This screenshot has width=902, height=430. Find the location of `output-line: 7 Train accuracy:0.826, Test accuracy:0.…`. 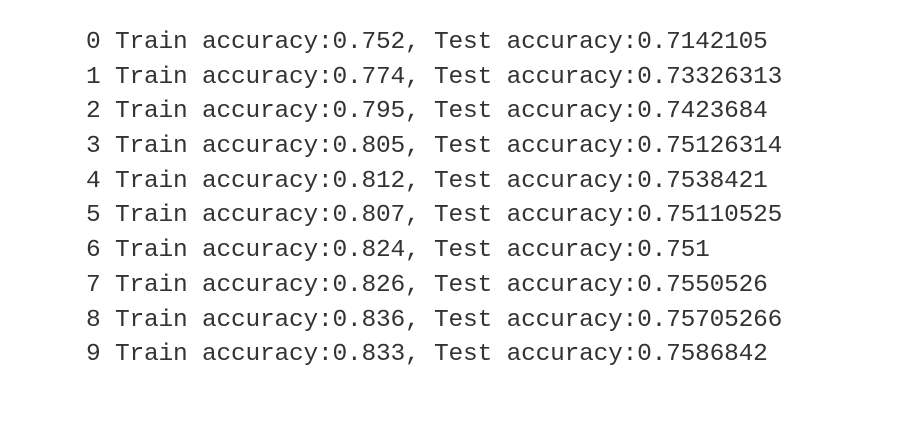

output-line: 7 Train accuracy:0.826, Test accuracy:0.… is located at coordinates (427, 285).